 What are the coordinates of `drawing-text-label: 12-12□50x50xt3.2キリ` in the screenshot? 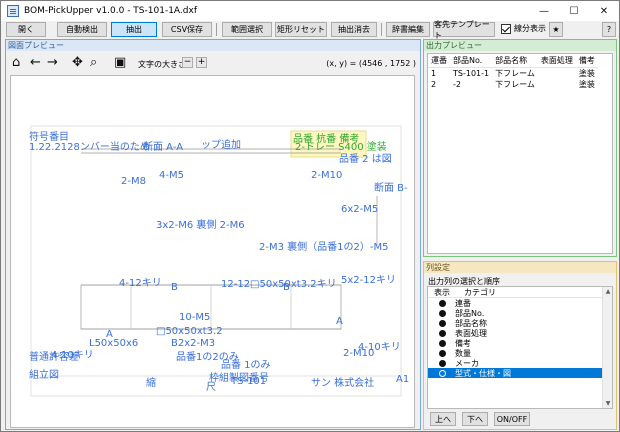 It's located at (279, 282).